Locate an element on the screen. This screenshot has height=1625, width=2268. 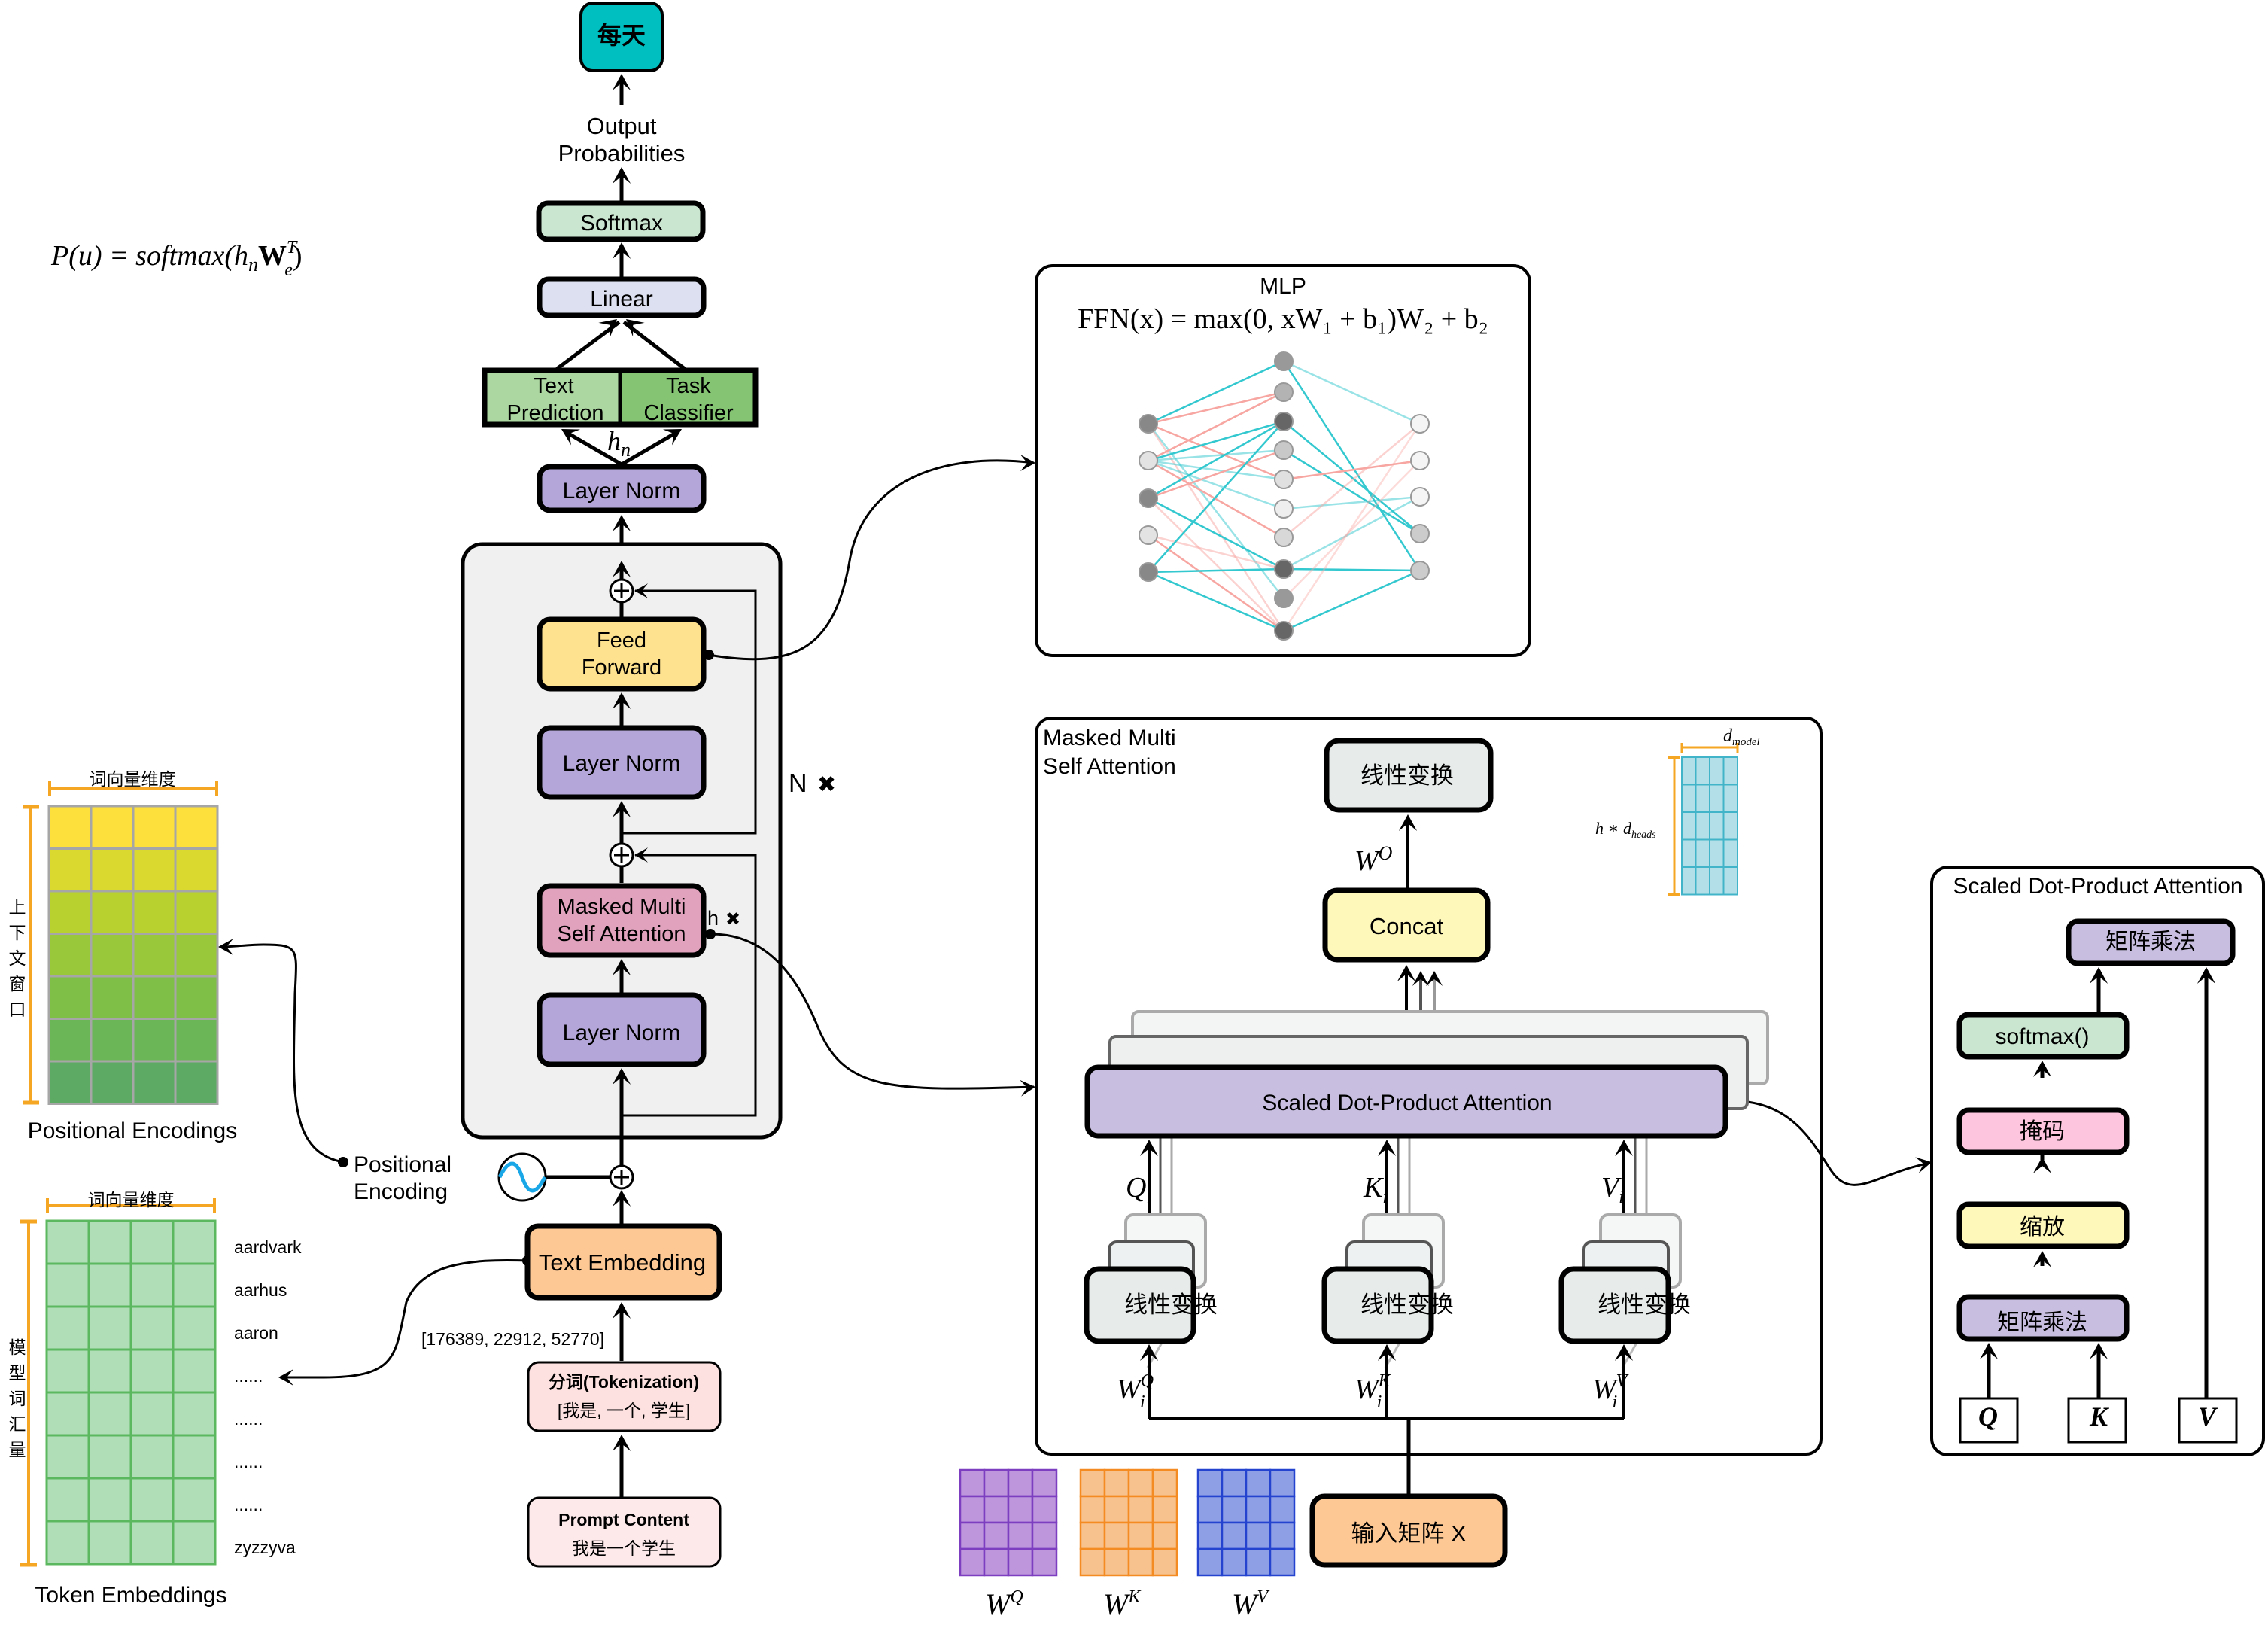
output-token-label: 每天 is located at coordinates (621, 35).